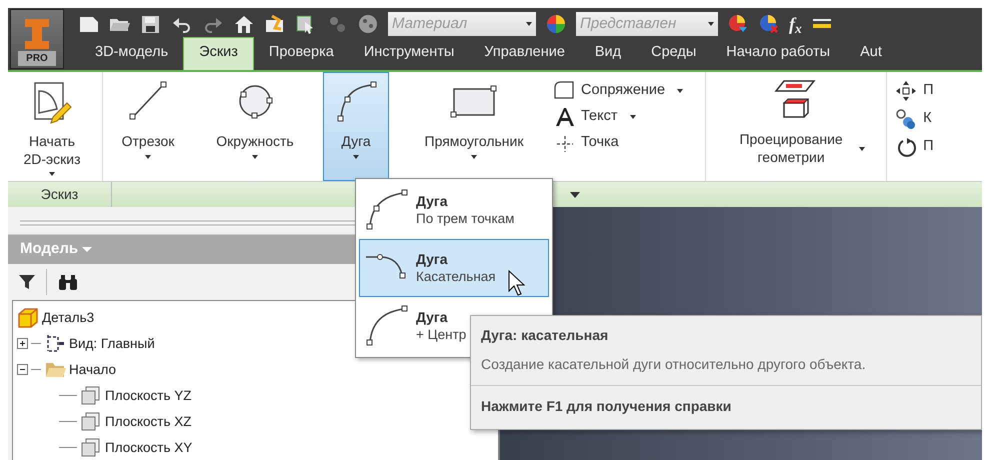 Image resolution: width=990 pixels, height=460 pixels. Describe the element at coordinates (608, 54) in the screenshot. I see `ribbon-tab: Вид` at that location.